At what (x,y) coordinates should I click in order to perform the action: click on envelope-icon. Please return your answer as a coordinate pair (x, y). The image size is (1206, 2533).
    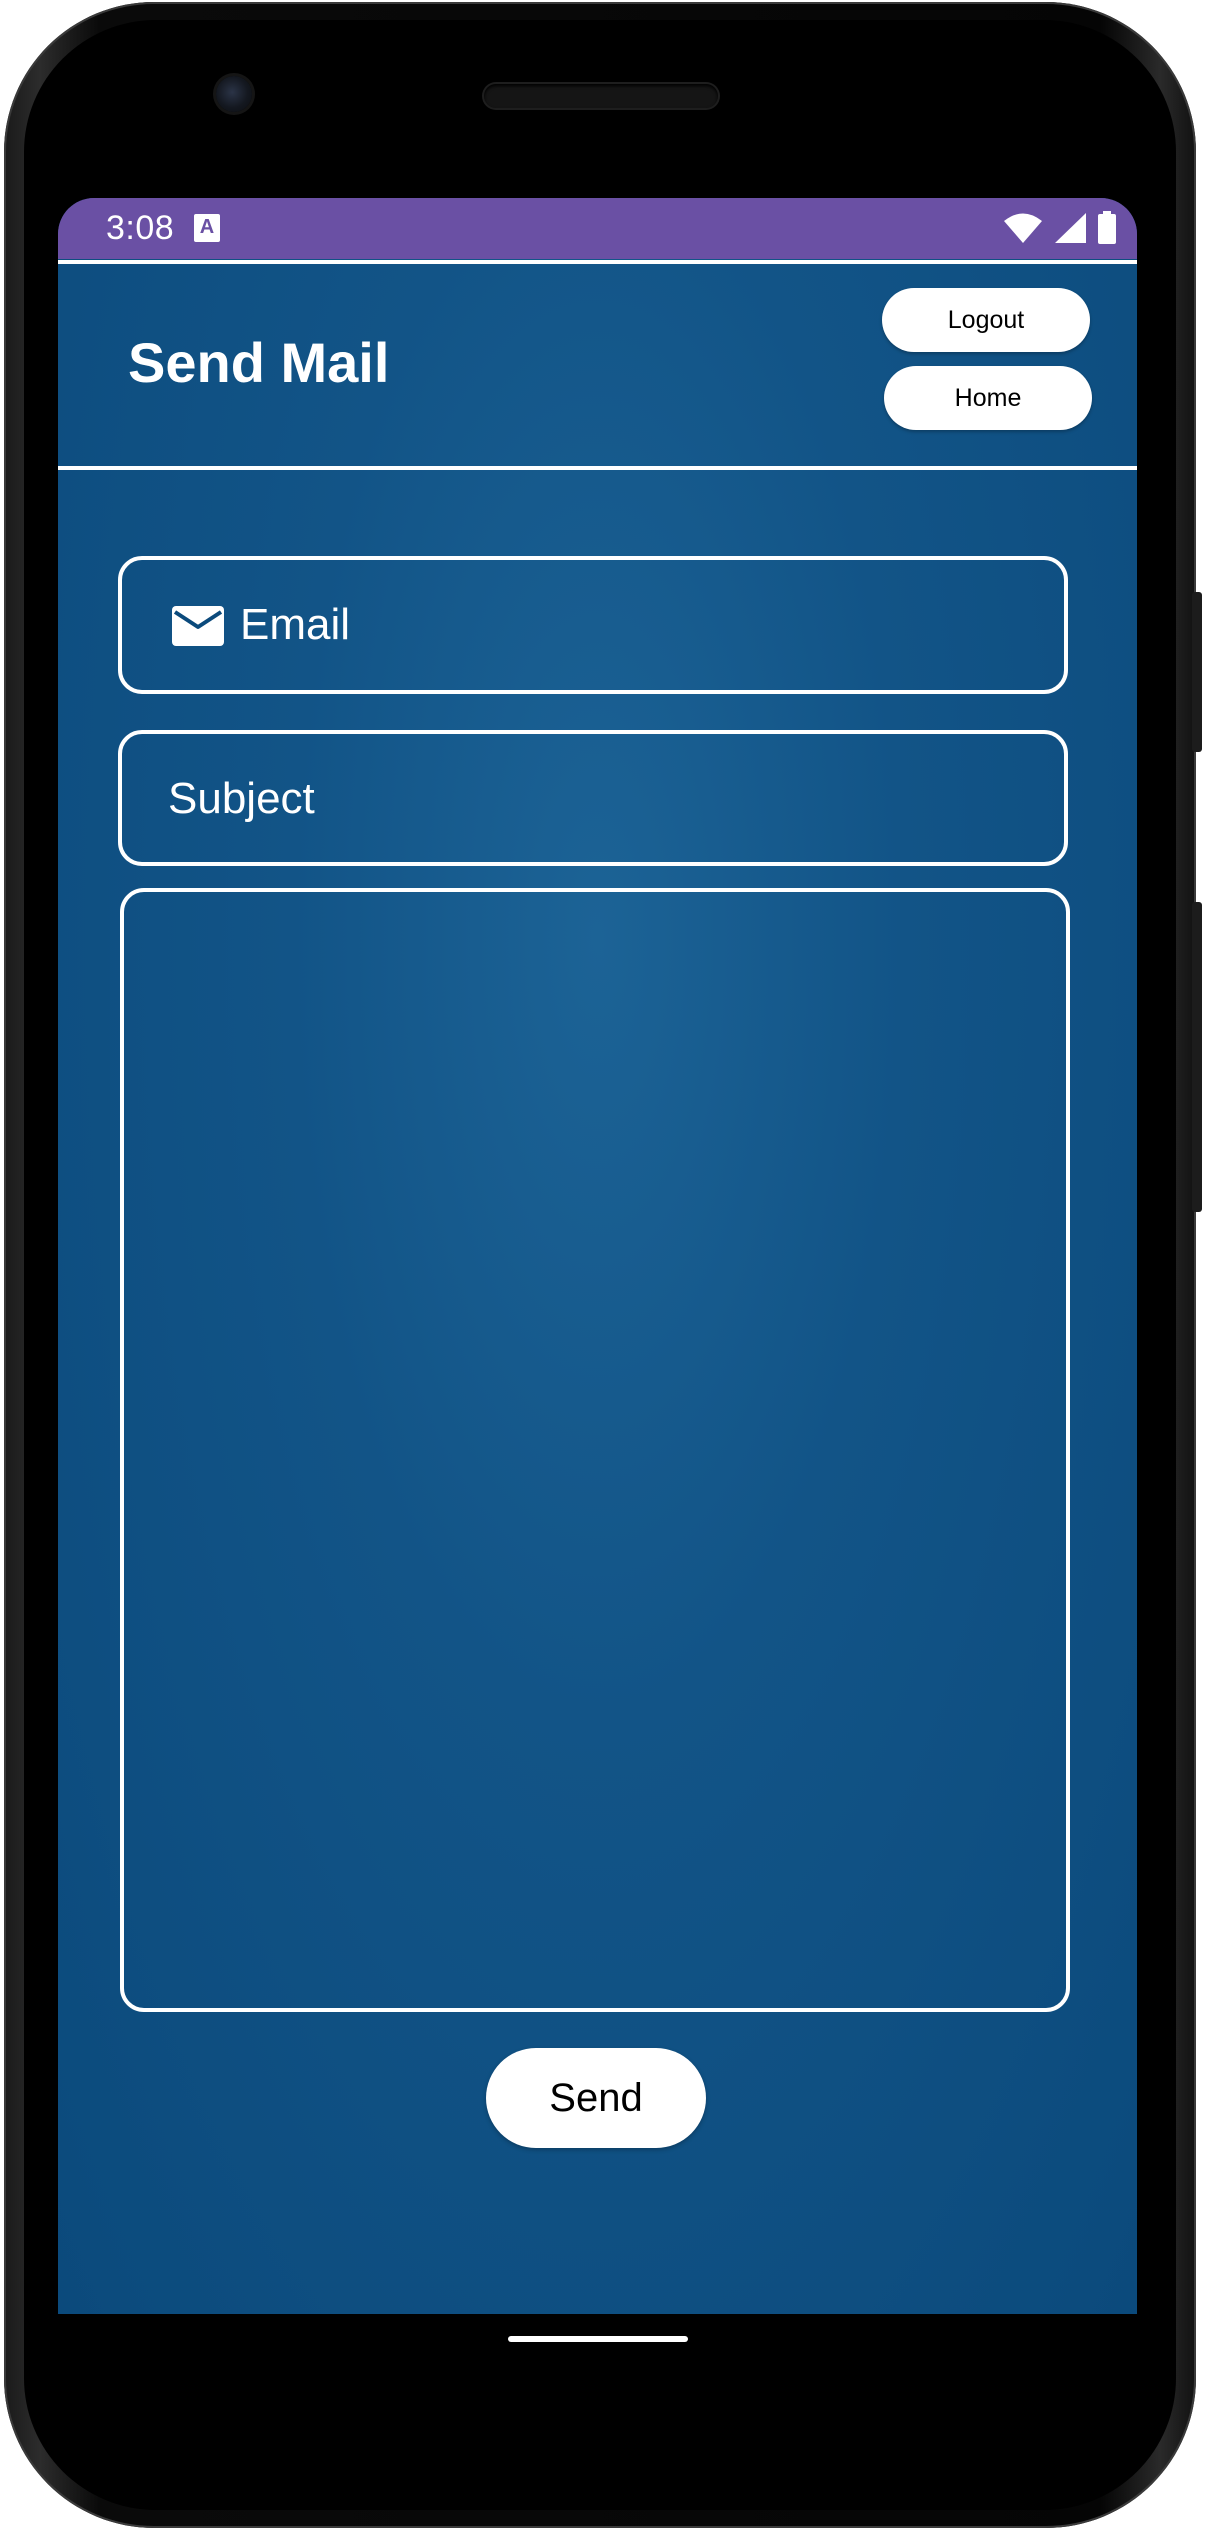
    Looking at the image, I should click on (198, 626).